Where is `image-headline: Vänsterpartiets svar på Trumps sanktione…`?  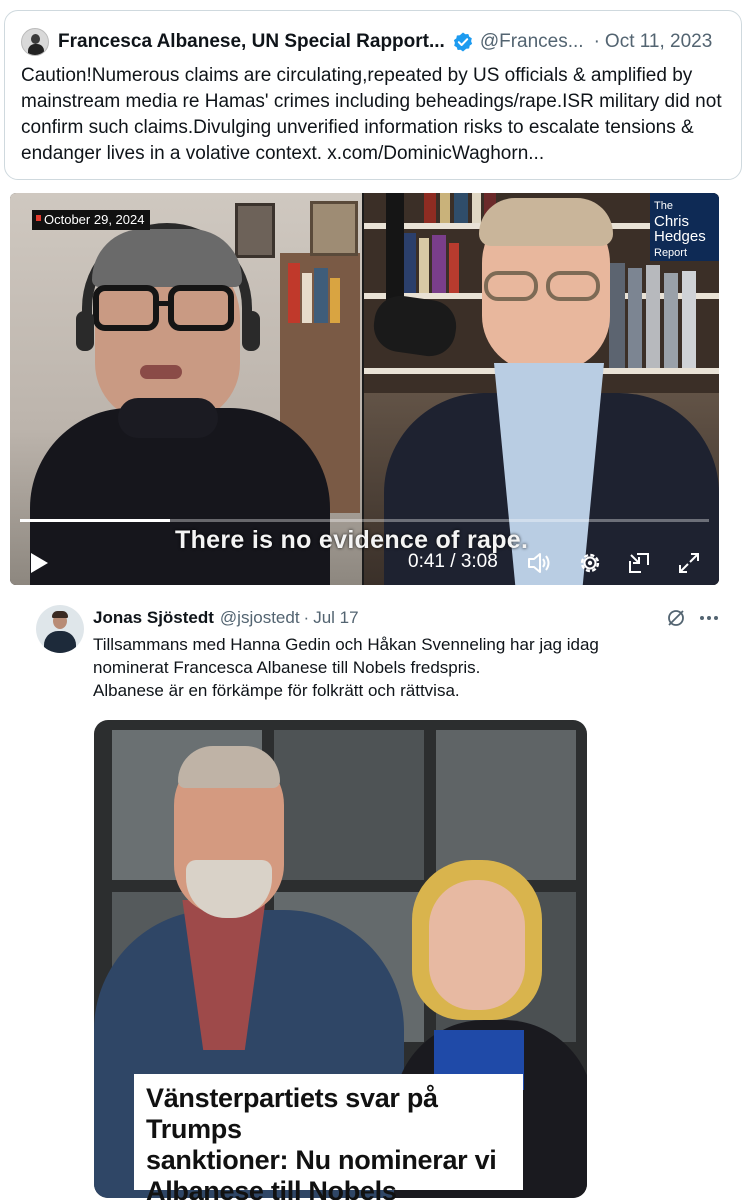
image-headline: Vänsterpartiets svar på Trumps sanktione… is located at coordinates (328, 1137).